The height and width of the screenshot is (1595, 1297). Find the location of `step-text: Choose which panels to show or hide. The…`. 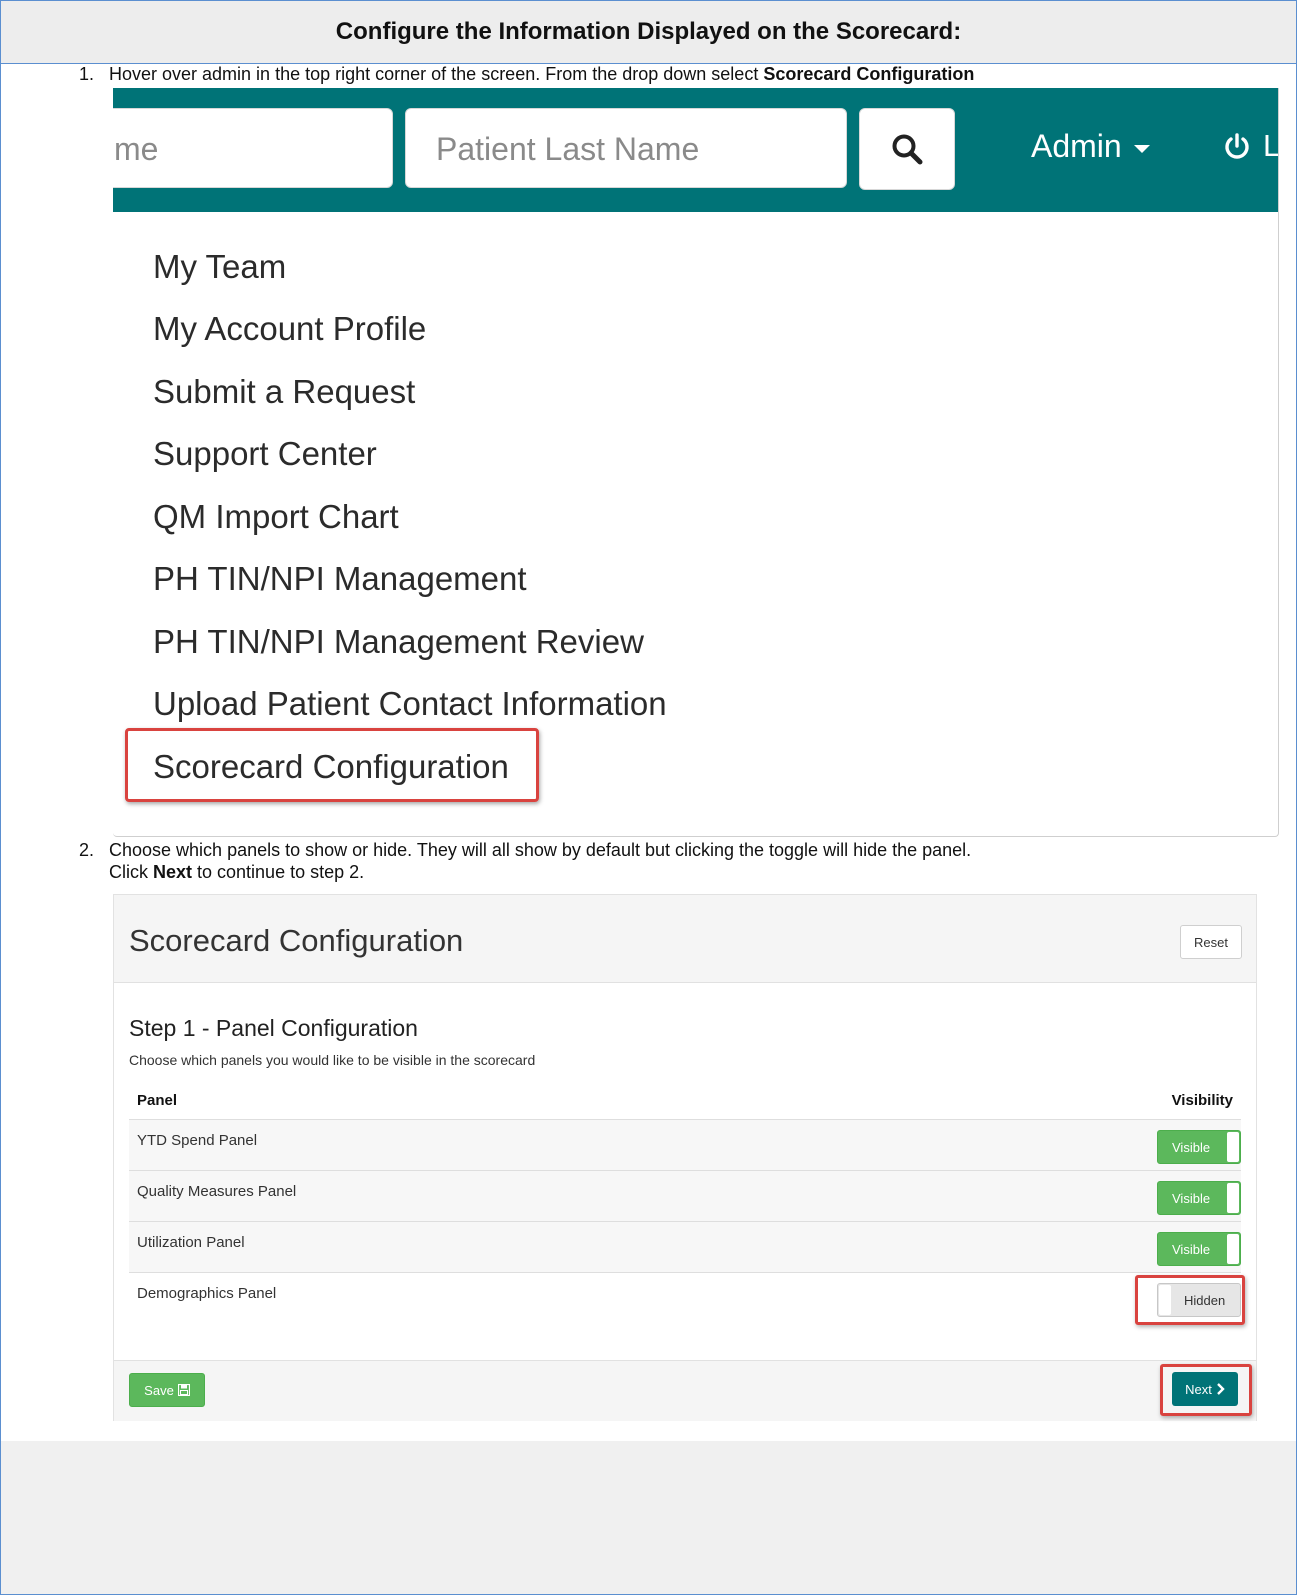

step-text: Choose which panels to show or hide. The… is located at coordinates (540, 850).